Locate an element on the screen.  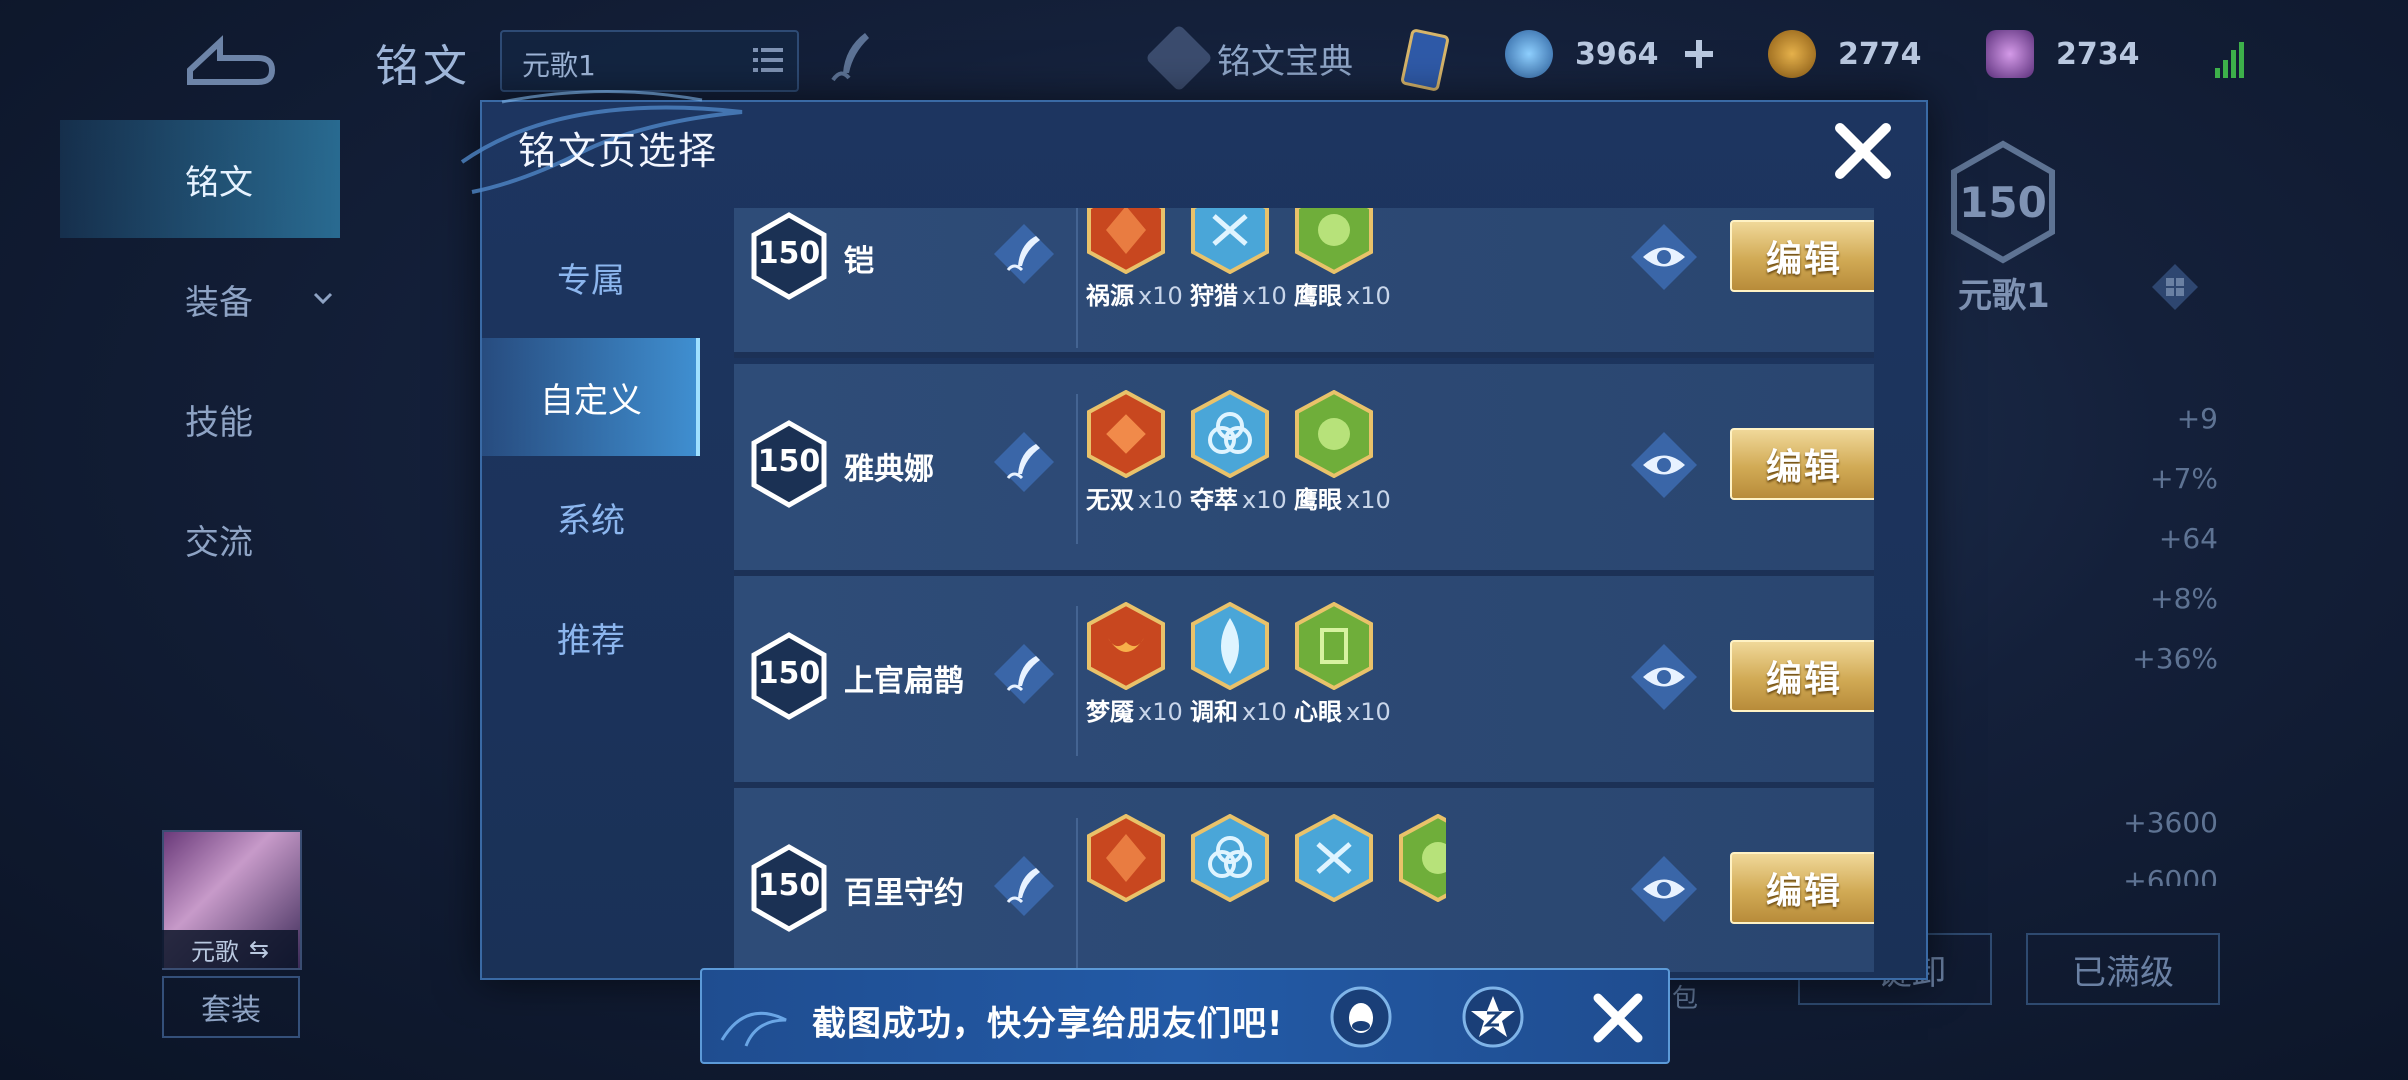
tab-label: 系统 is located at coordinates (591, 520).